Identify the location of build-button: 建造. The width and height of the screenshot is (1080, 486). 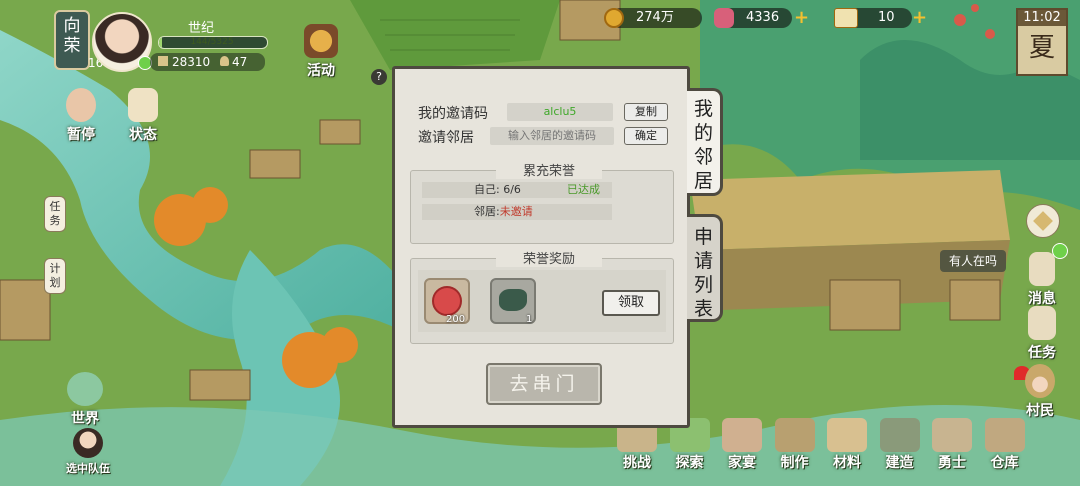
(900, 445).